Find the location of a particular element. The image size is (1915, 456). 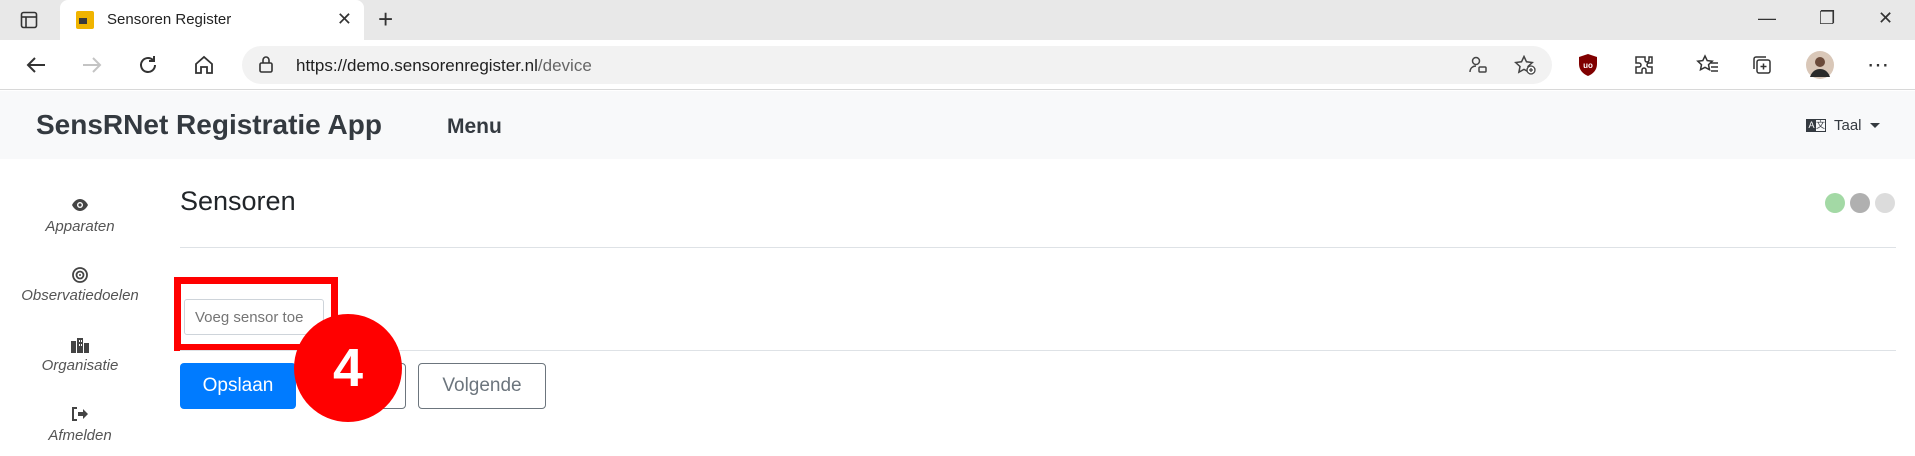

sidebar-item-label: Afmelden is located at coordinates (80, 435).